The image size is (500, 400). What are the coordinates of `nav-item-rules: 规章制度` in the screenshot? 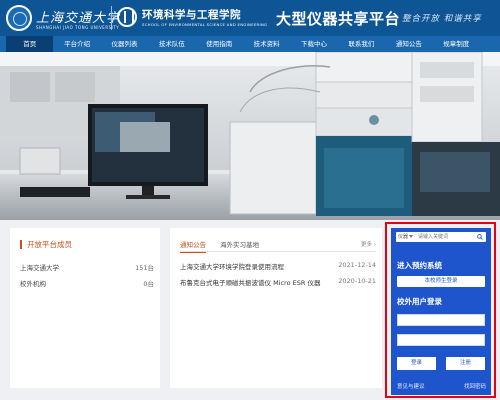 It's located at (456, 44).